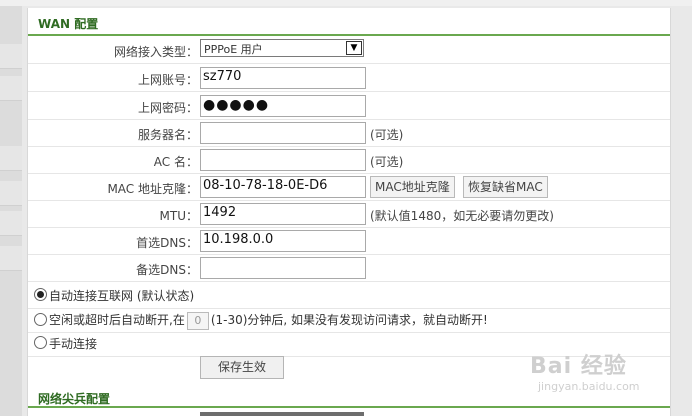  I want to click on row-primary-dns: 首选DNS： 10.198.0.0, so click(349, 241).